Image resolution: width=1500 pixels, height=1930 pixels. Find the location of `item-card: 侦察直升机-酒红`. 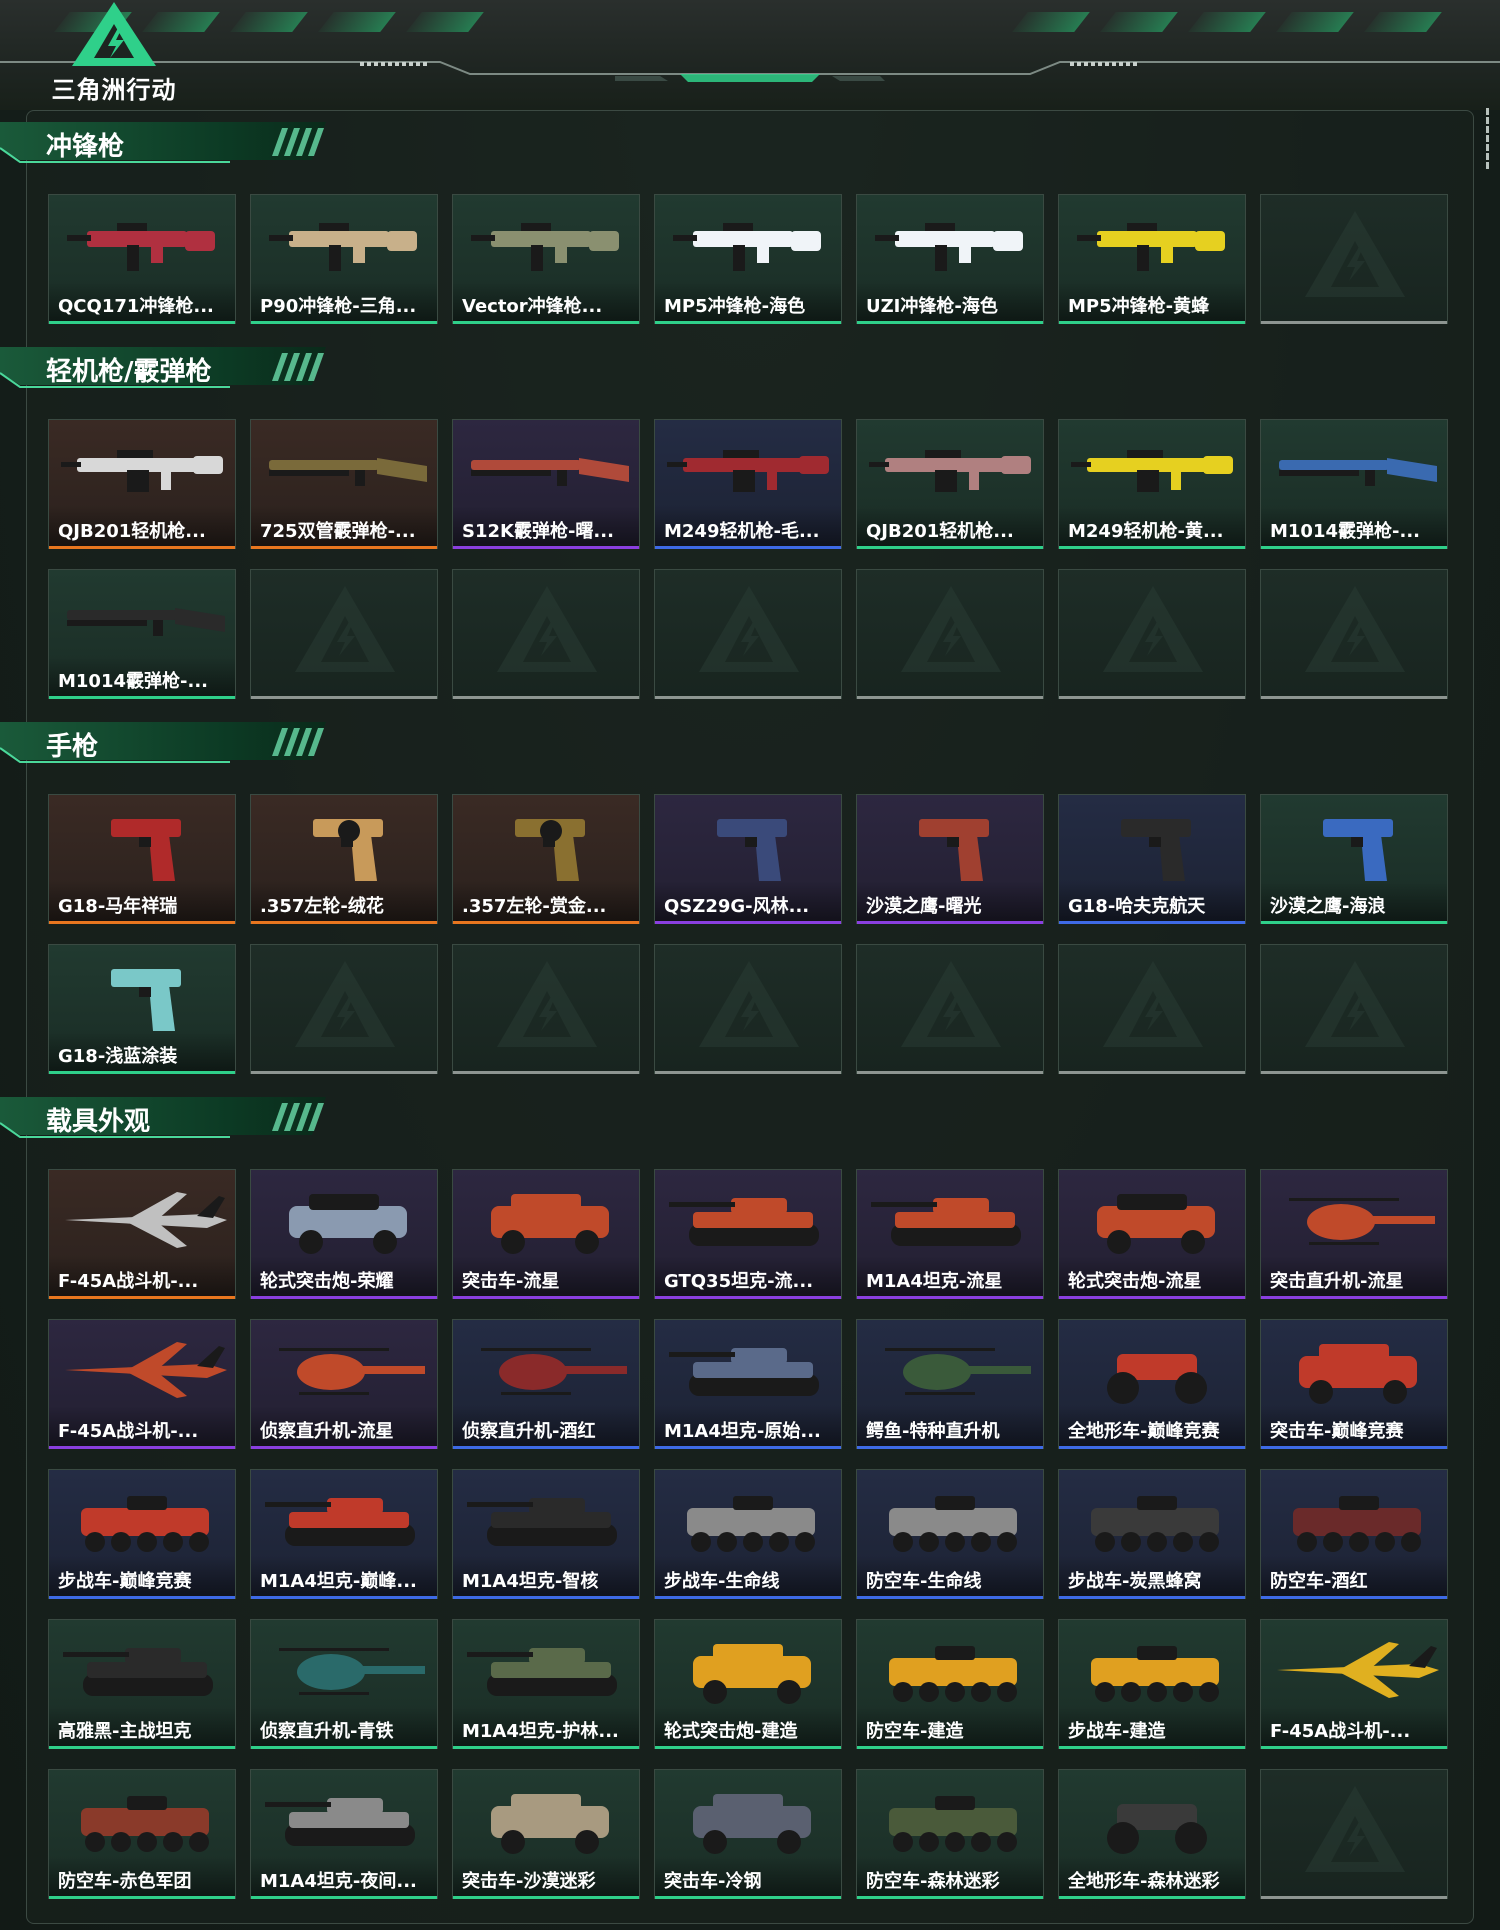

item-card: 侦察直升机-酒红 is located at coordinates (546, 1384).